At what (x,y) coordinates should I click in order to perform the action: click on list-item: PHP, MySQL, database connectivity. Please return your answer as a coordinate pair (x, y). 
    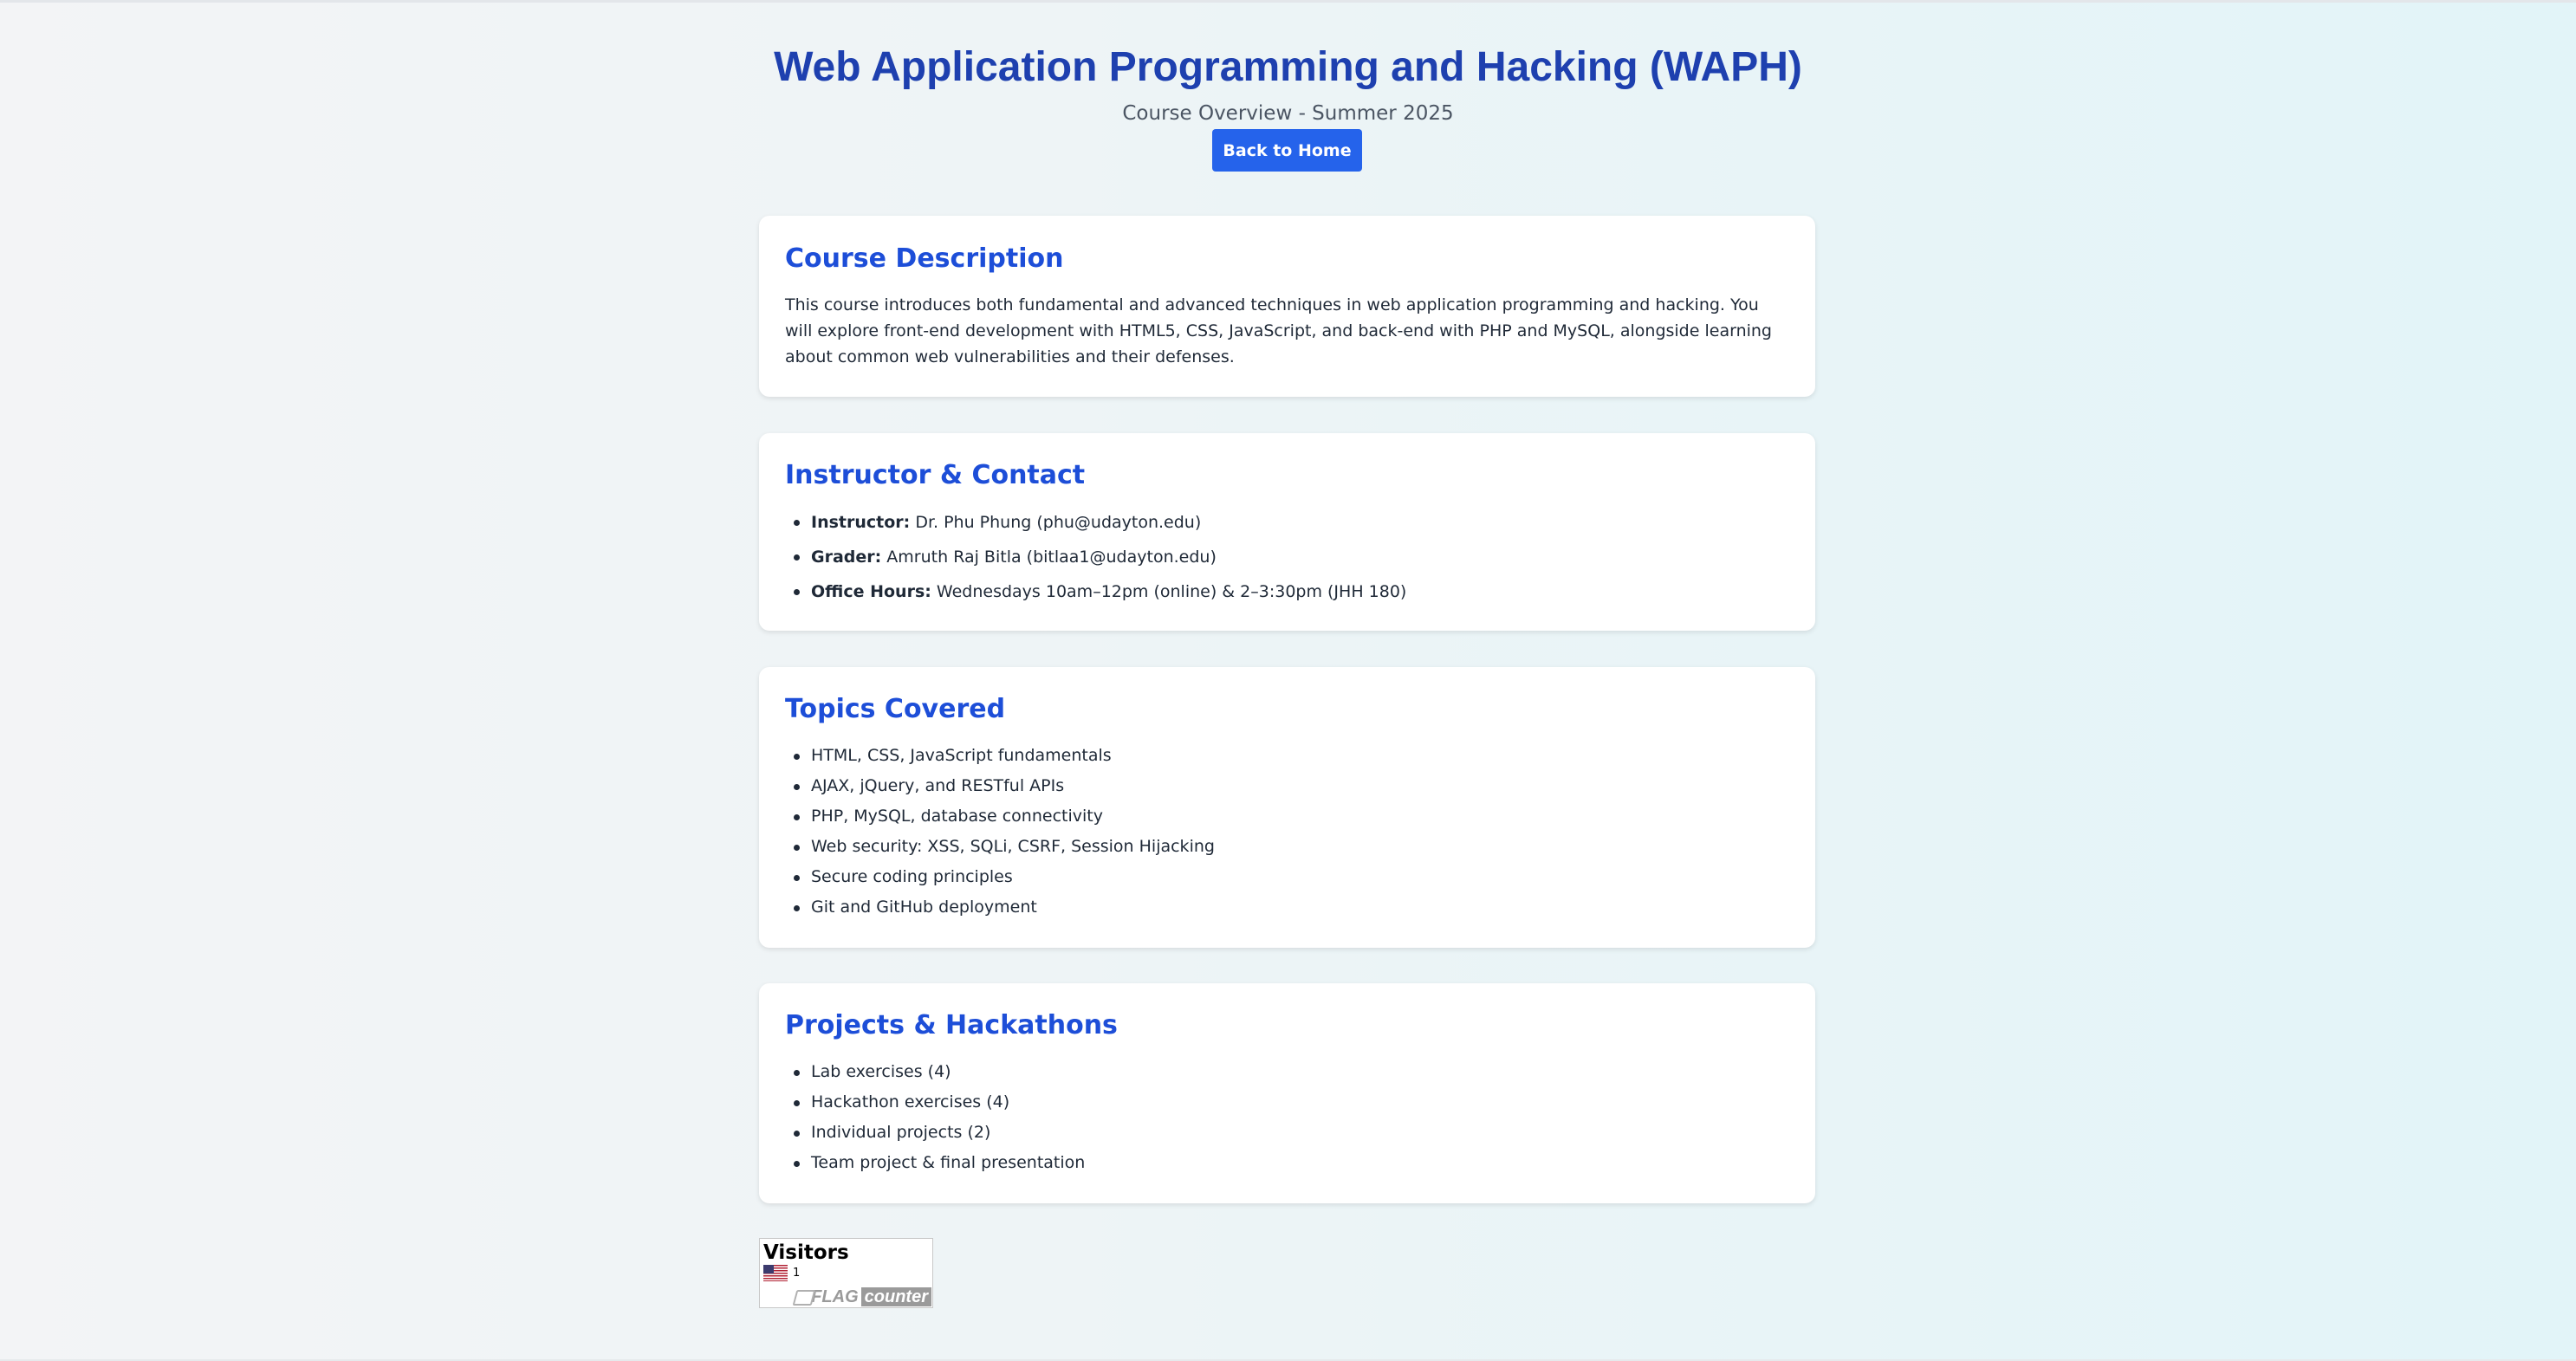
    Looking at the image, I should click on (1287, 816).